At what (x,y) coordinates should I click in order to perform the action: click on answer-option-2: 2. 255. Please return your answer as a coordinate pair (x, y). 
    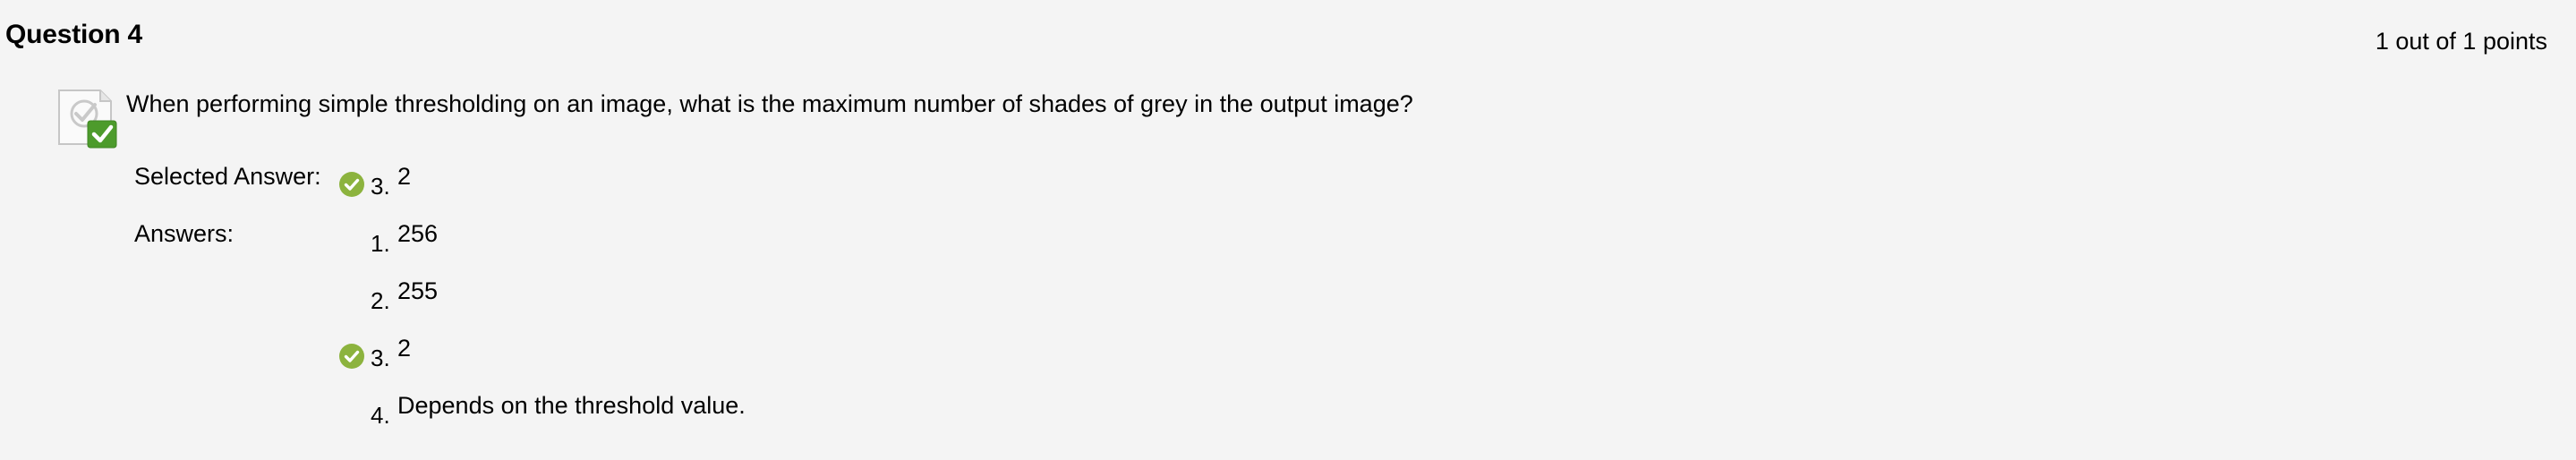
    Looking at the image, I should click on (737, 295).